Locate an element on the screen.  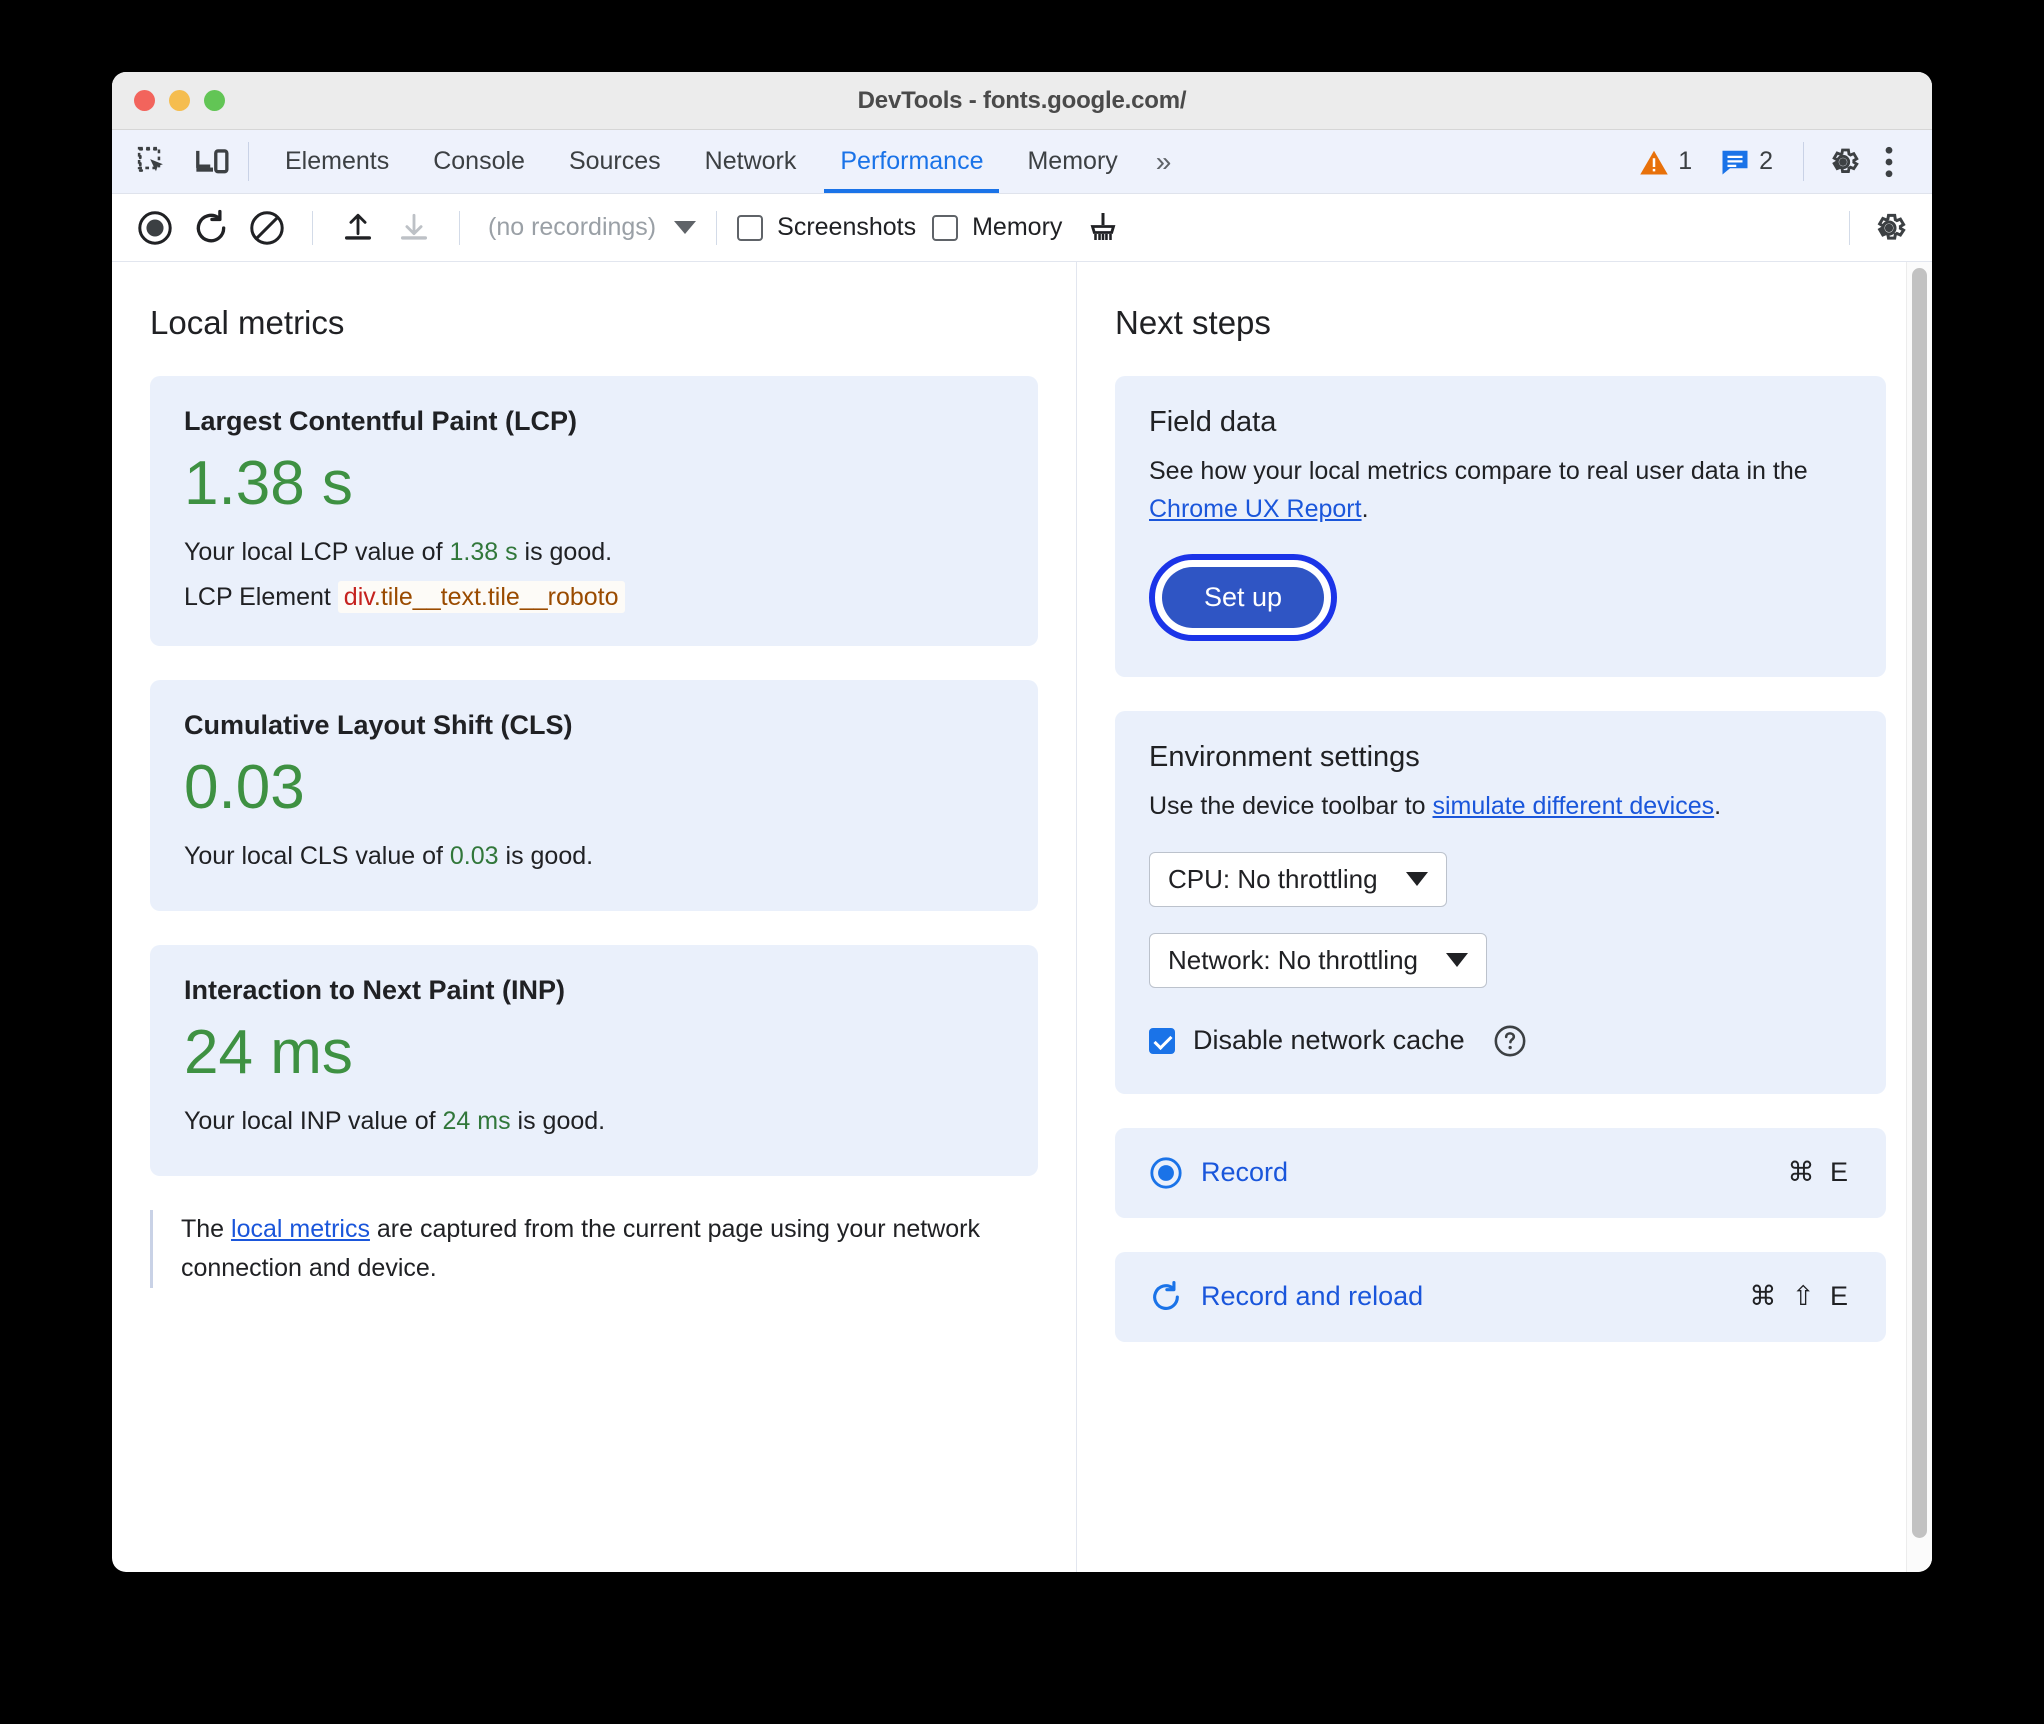
screenshots-label: Screenshots is located at coordinates (847, 227).